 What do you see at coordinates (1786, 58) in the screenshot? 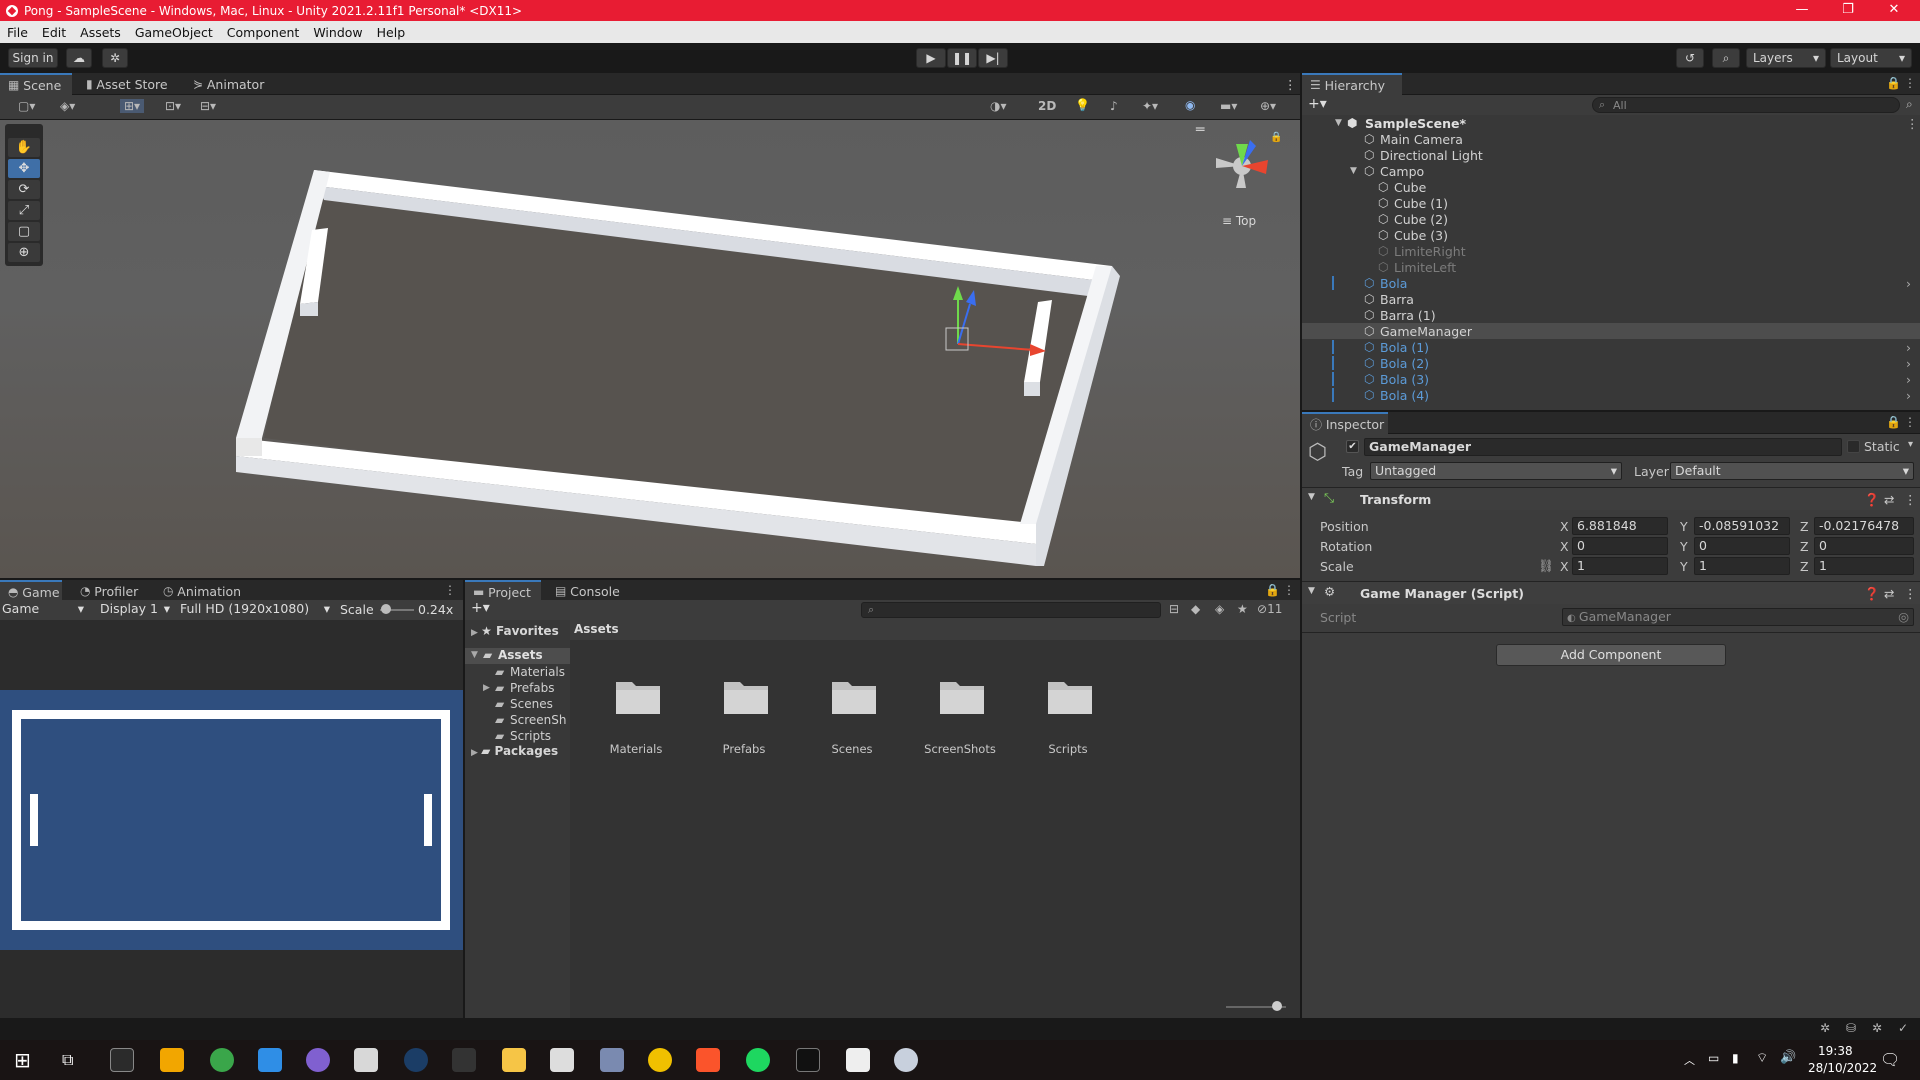
I see `layers-dropdown: Layers ▾` at bounding box center [1786, 58].